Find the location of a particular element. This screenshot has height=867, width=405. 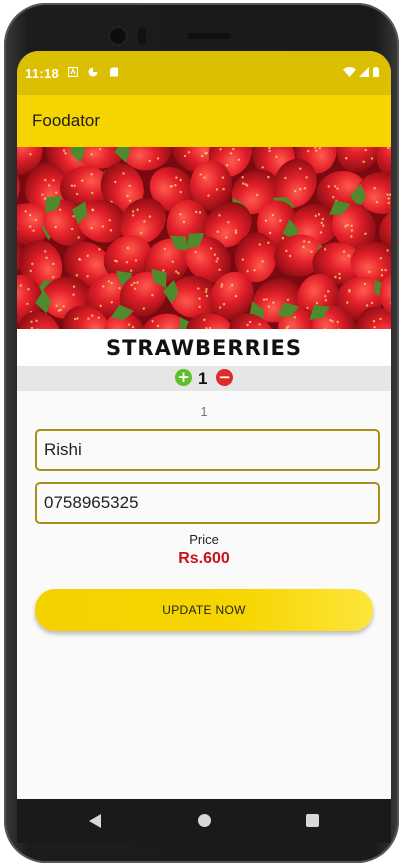

price-label: Price is located at coordinates (204, 539).